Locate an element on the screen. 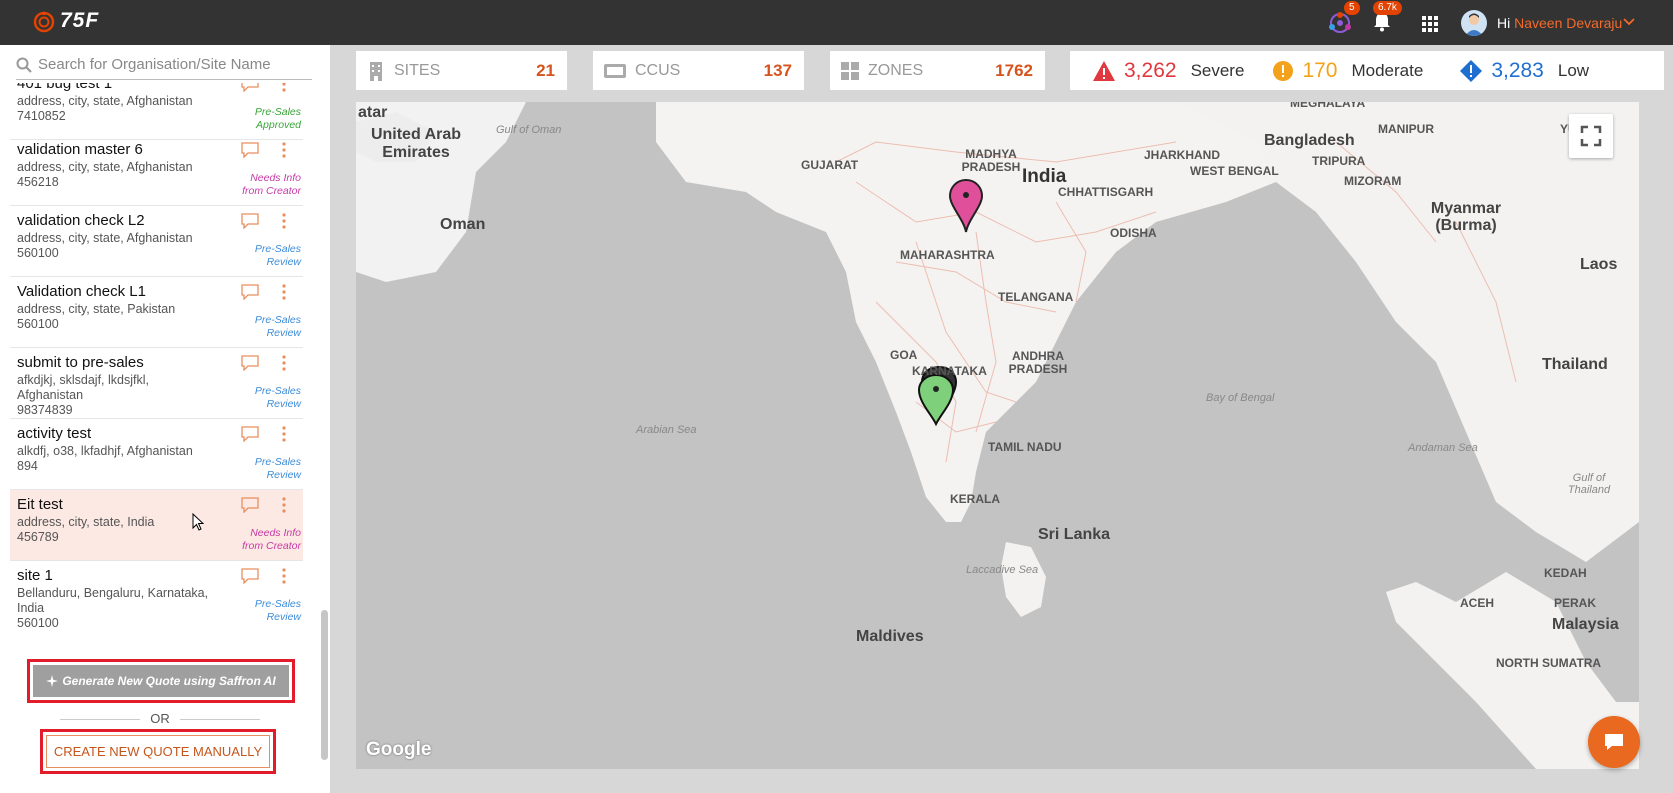 The height and width of the screenshot is (793, 1673). map-label: KEDAH is located at coordinates (1565, 573).